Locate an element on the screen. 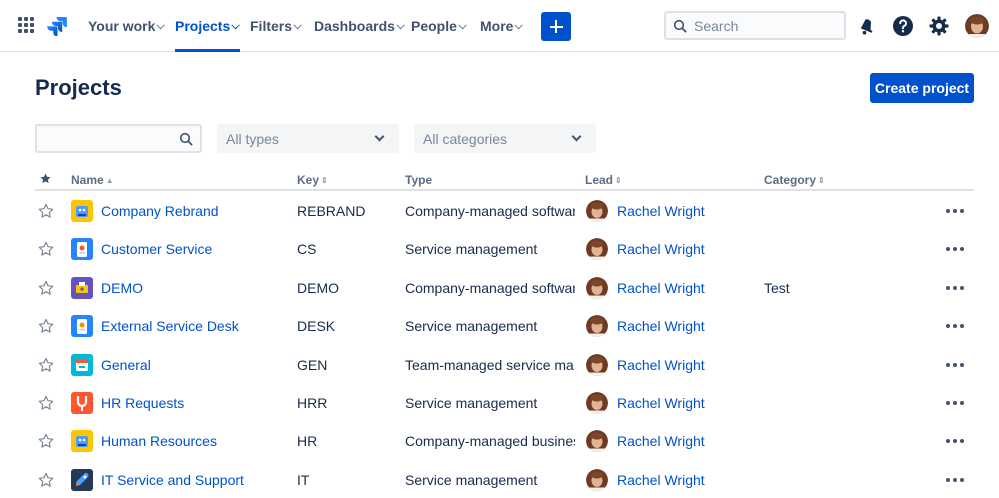 The image size is (999, 498). project-search is located at coordinates (118, 138).